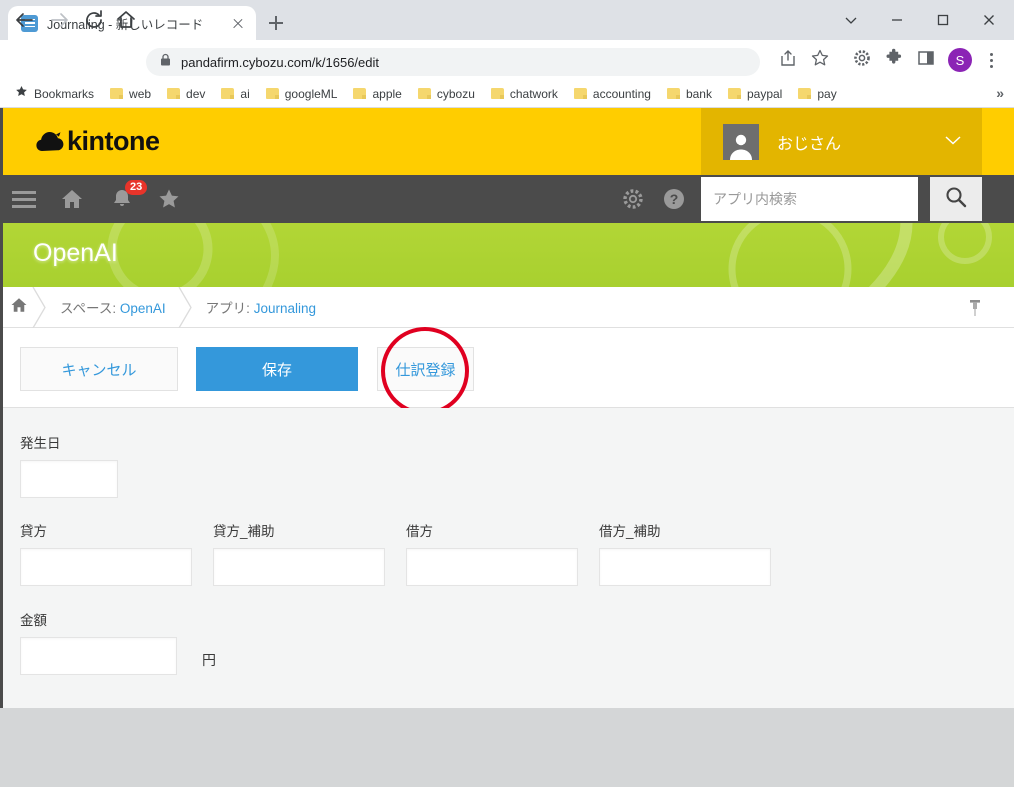 The width and height of the screenshot is (1014, 787). I want to click on user-name: おじさん, so click(809, 144).